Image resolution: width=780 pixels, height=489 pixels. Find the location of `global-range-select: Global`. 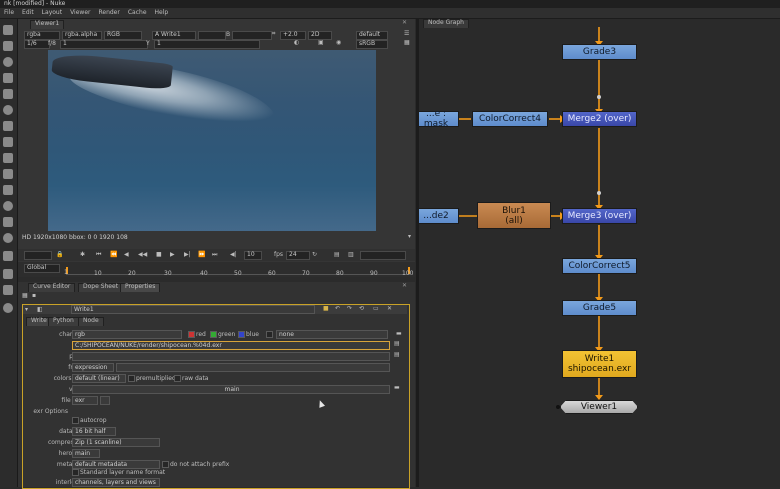

global-range-select: Global is located at coordinates (42, 268).